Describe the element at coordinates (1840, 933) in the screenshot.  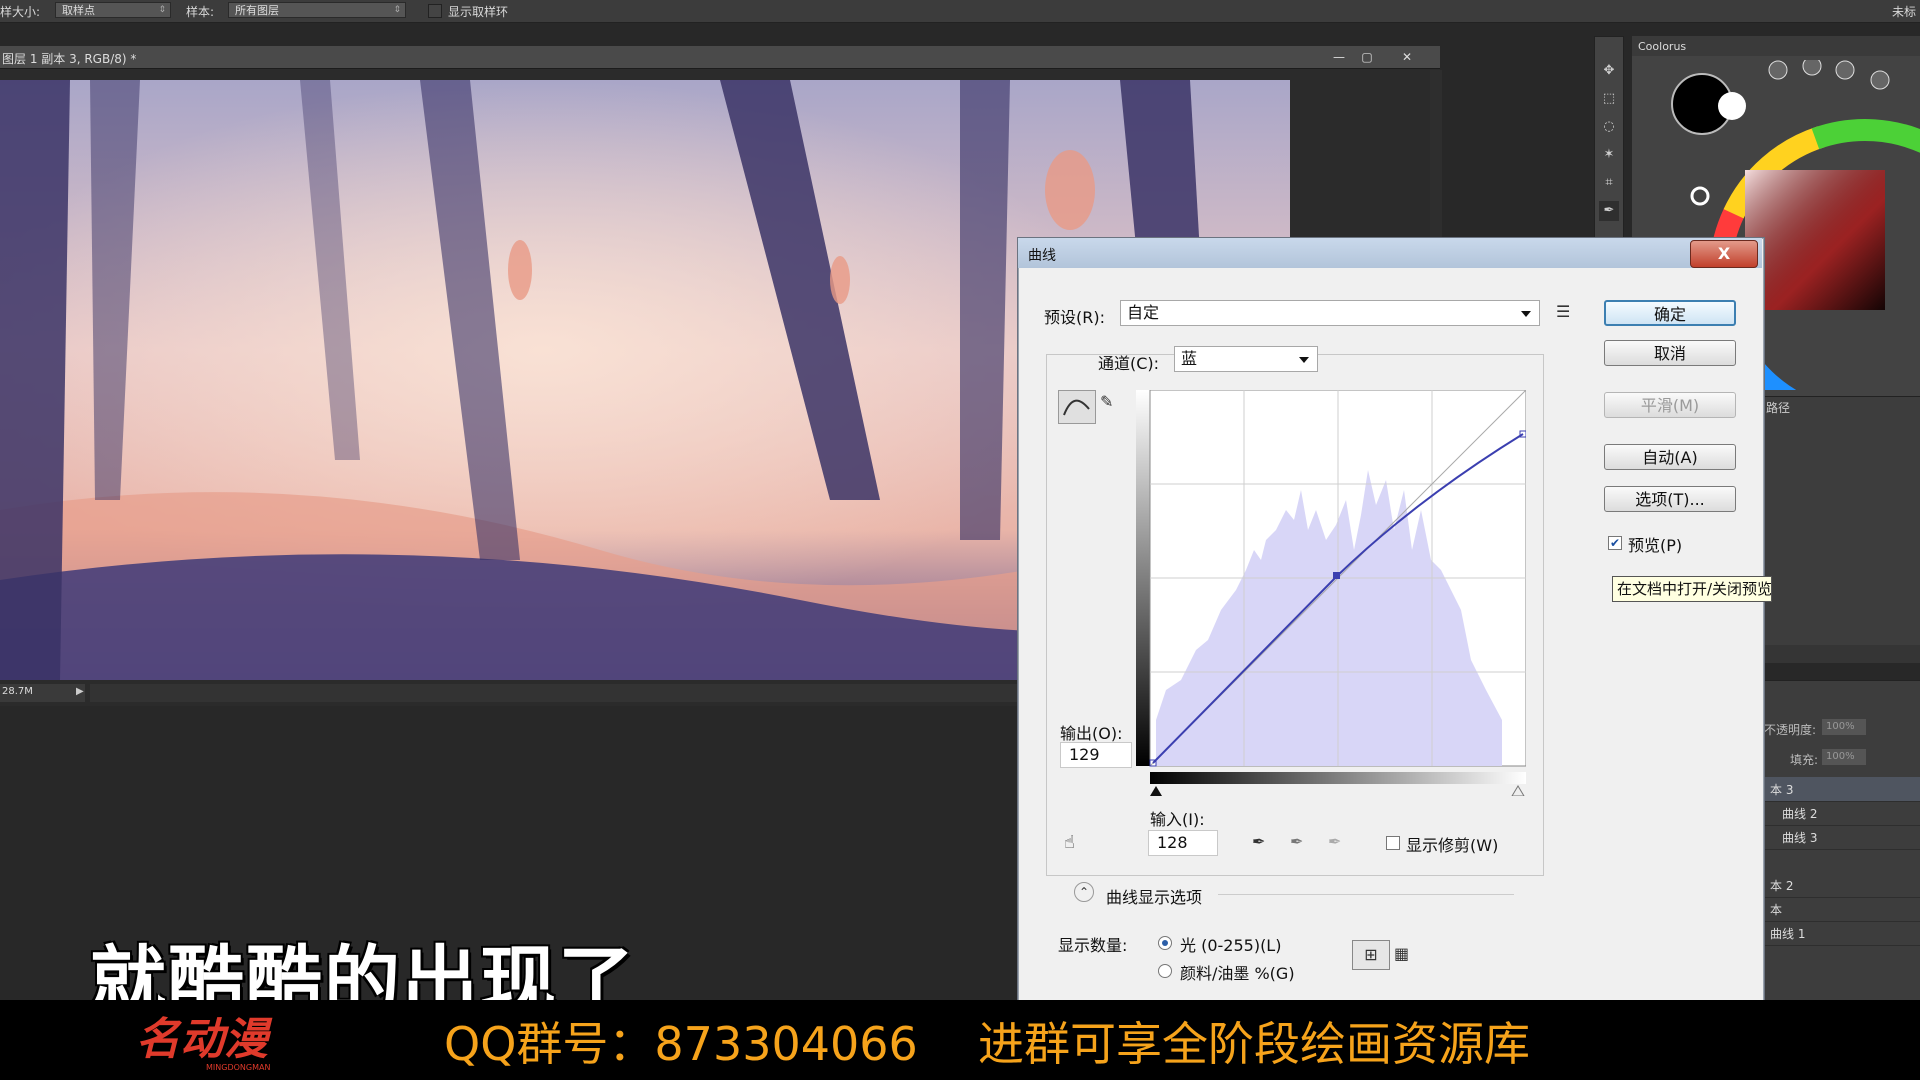
I see `layer-row: 曲线 1` at that location.